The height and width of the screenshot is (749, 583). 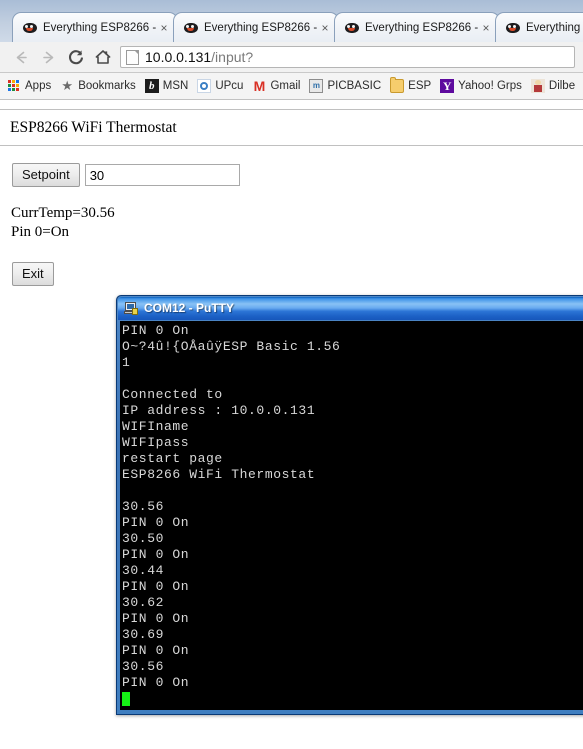 What do you see at coordinates (347, 57) in the screenshot?
I see `address-bar: 10.0.0.131/input?` at bounding box center [347, 57].